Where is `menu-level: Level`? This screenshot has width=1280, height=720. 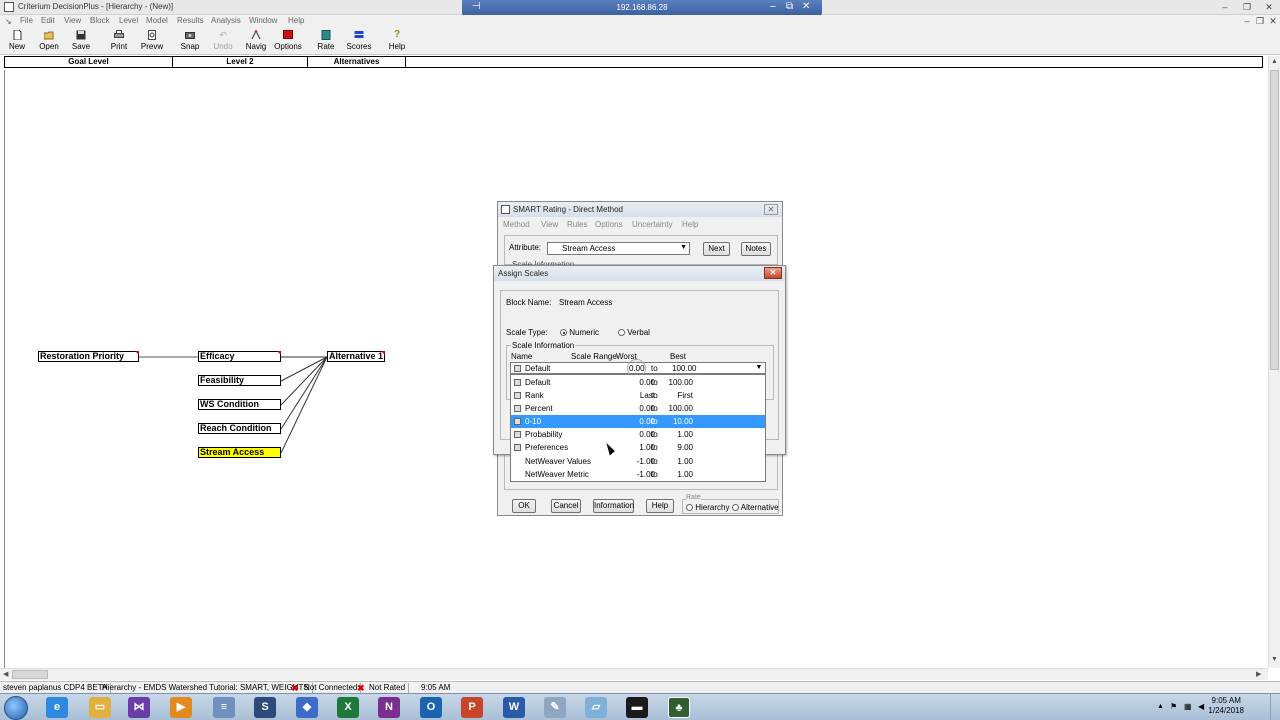
menu-level: Level is located at coordinates (128, 20).